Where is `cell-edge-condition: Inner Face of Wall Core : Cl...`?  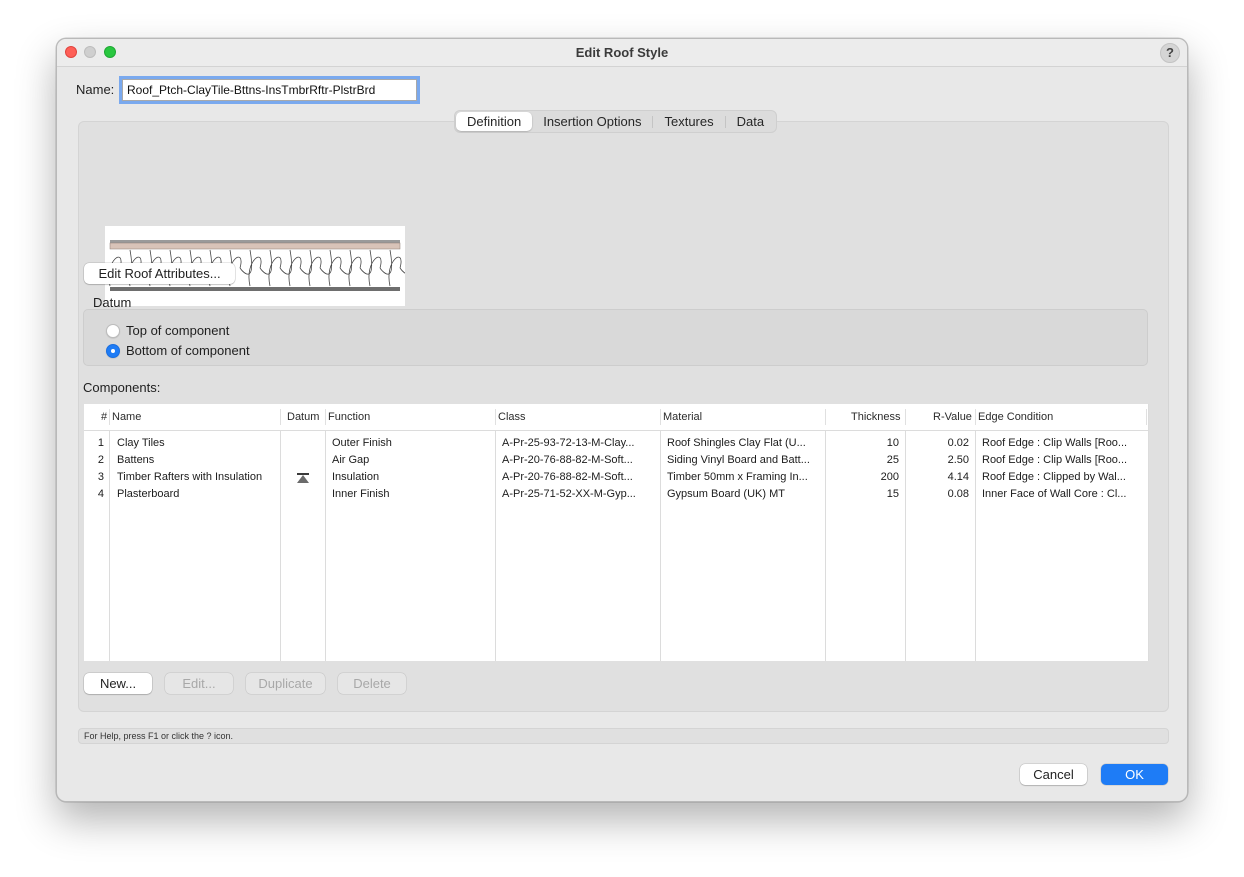 cell-edge-condition: Inner Face of Wall Core : Cl... is located at coordinates (1054, 494).